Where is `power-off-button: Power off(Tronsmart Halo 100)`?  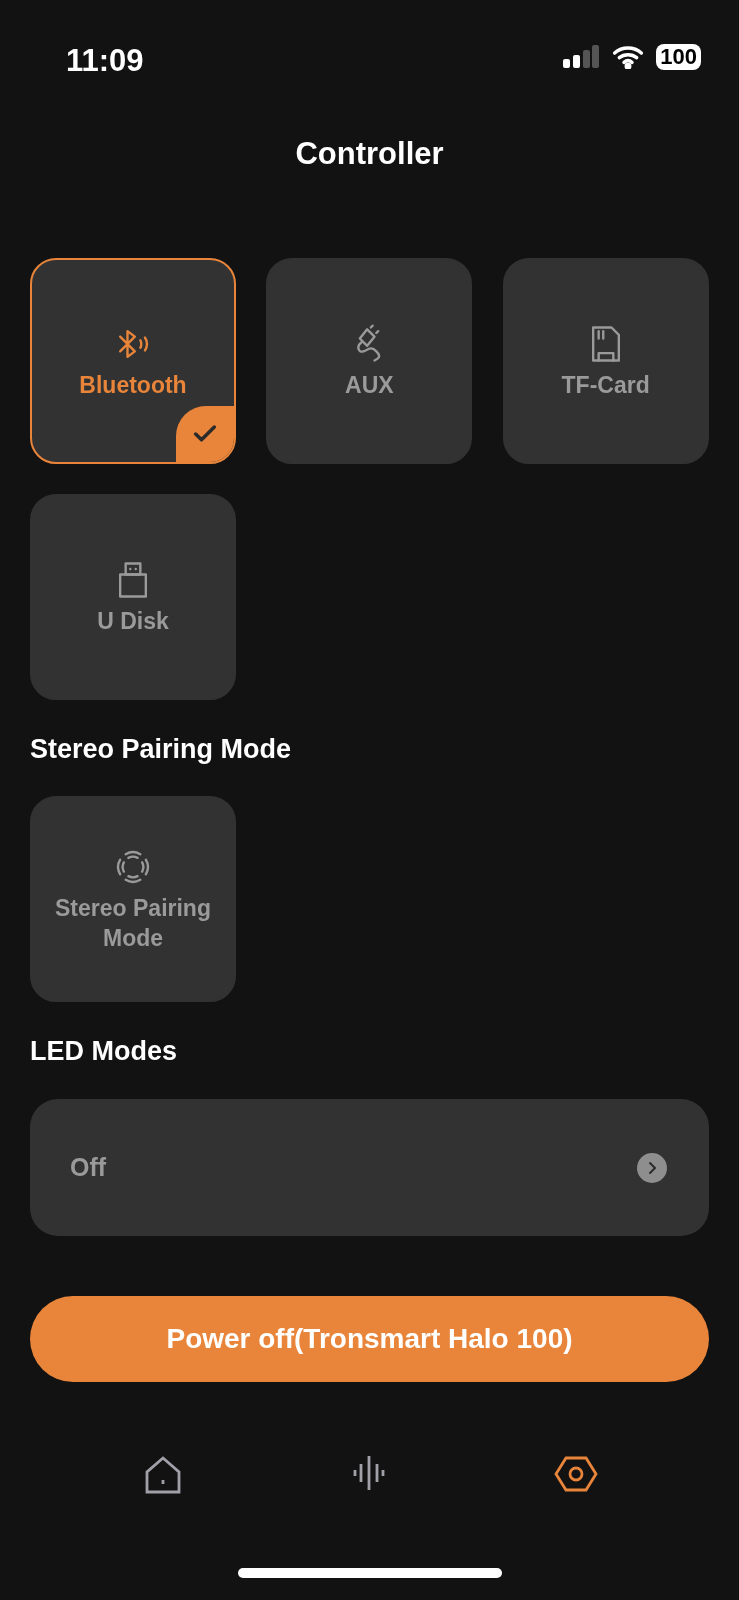
power-off-button: Power off(Tronsmart Halo 100) is located at coordinates (369, 1339).